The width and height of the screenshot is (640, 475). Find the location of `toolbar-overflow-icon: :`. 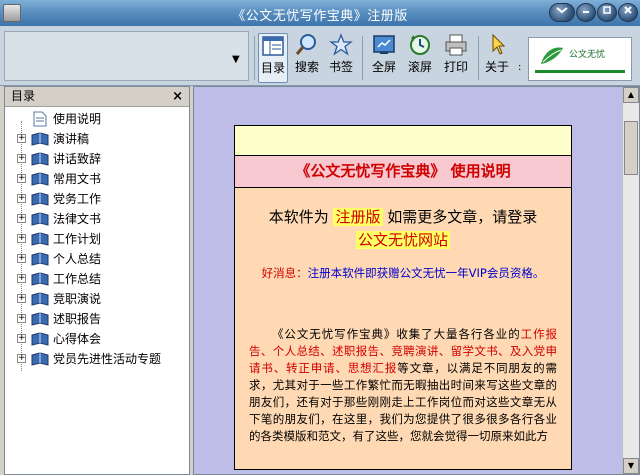

toolbar-overflow-icon: : is located at coordinates (519, 67).